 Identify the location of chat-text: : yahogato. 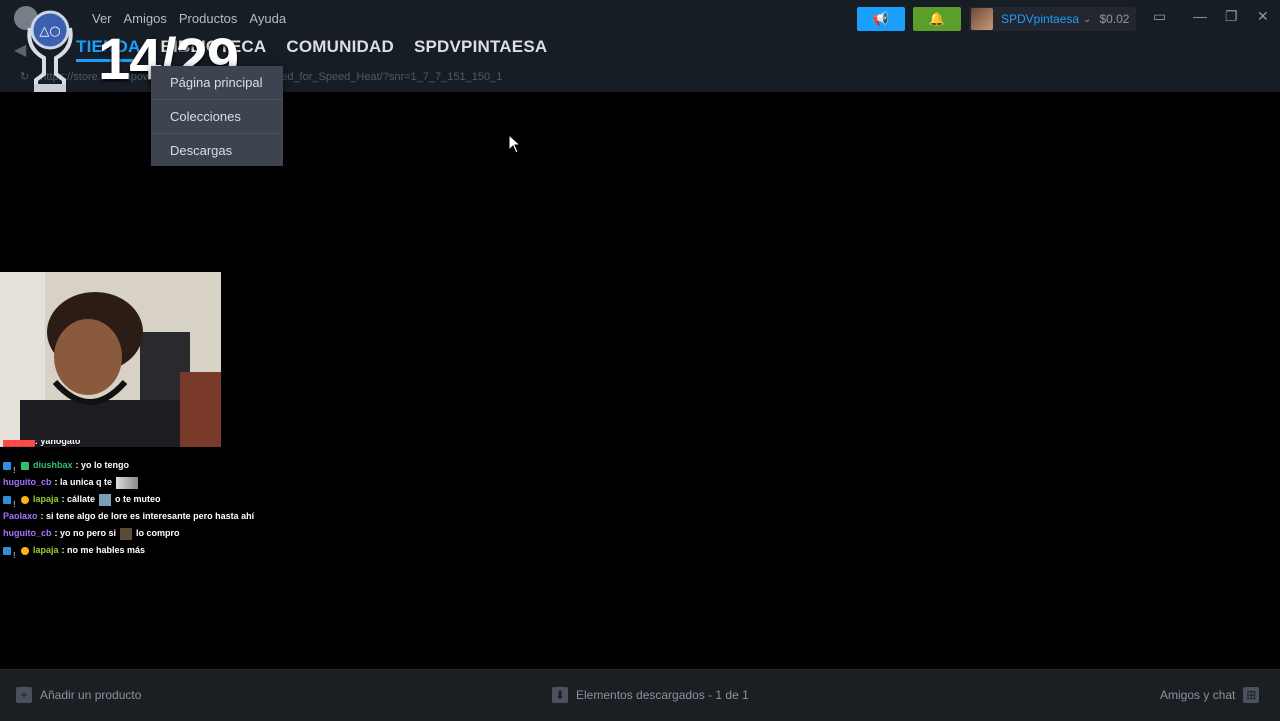
(57, 443).